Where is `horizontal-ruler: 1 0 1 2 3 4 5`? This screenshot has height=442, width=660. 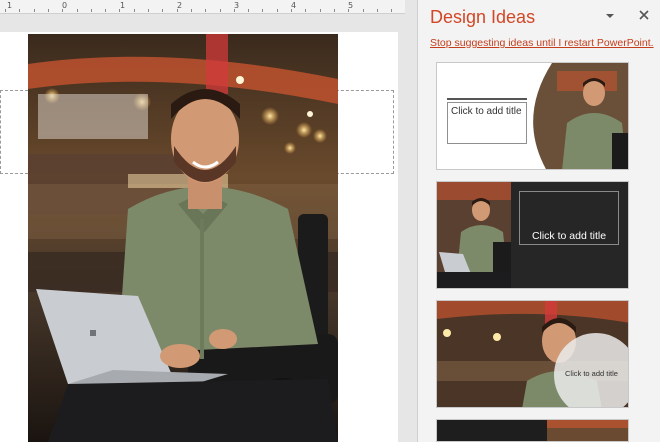
horizontal-ruler: 1 0 1 2 3 4 5 is located at coordinates (202, 7).